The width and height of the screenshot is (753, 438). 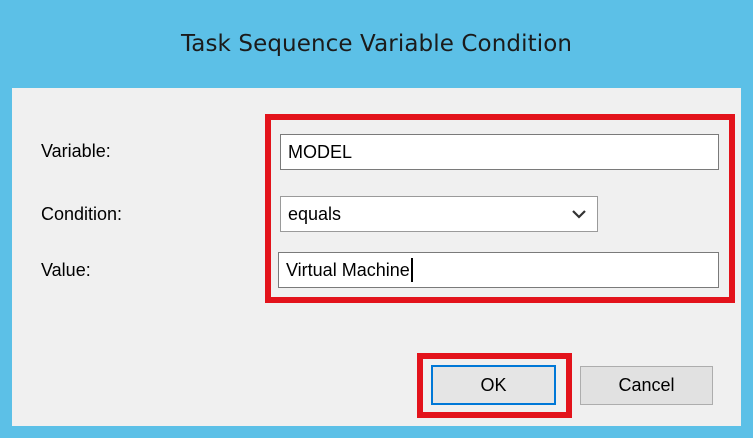 What do you see at coordinates (494, 385) in the screenshot?
I see `ok-button-highlight-box` at bounding box center [494, 385].